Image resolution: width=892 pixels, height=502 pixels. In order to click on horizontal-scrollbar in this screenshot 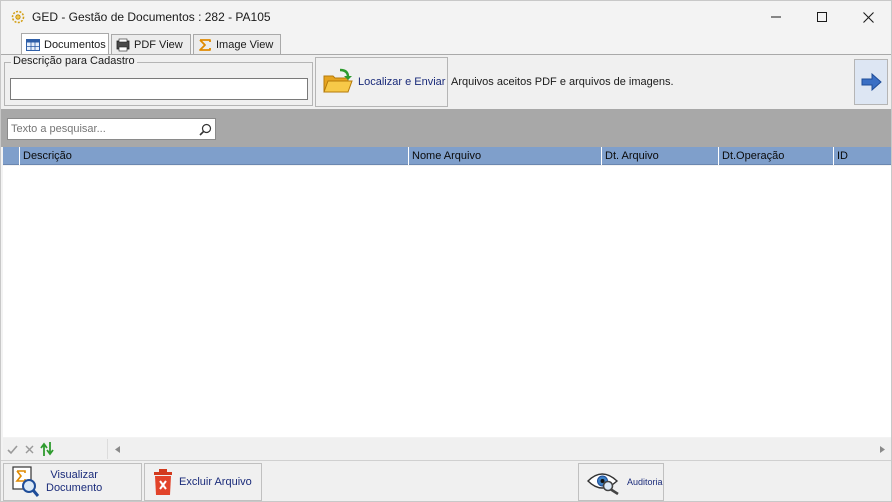, I will do `click(499, 449)`.